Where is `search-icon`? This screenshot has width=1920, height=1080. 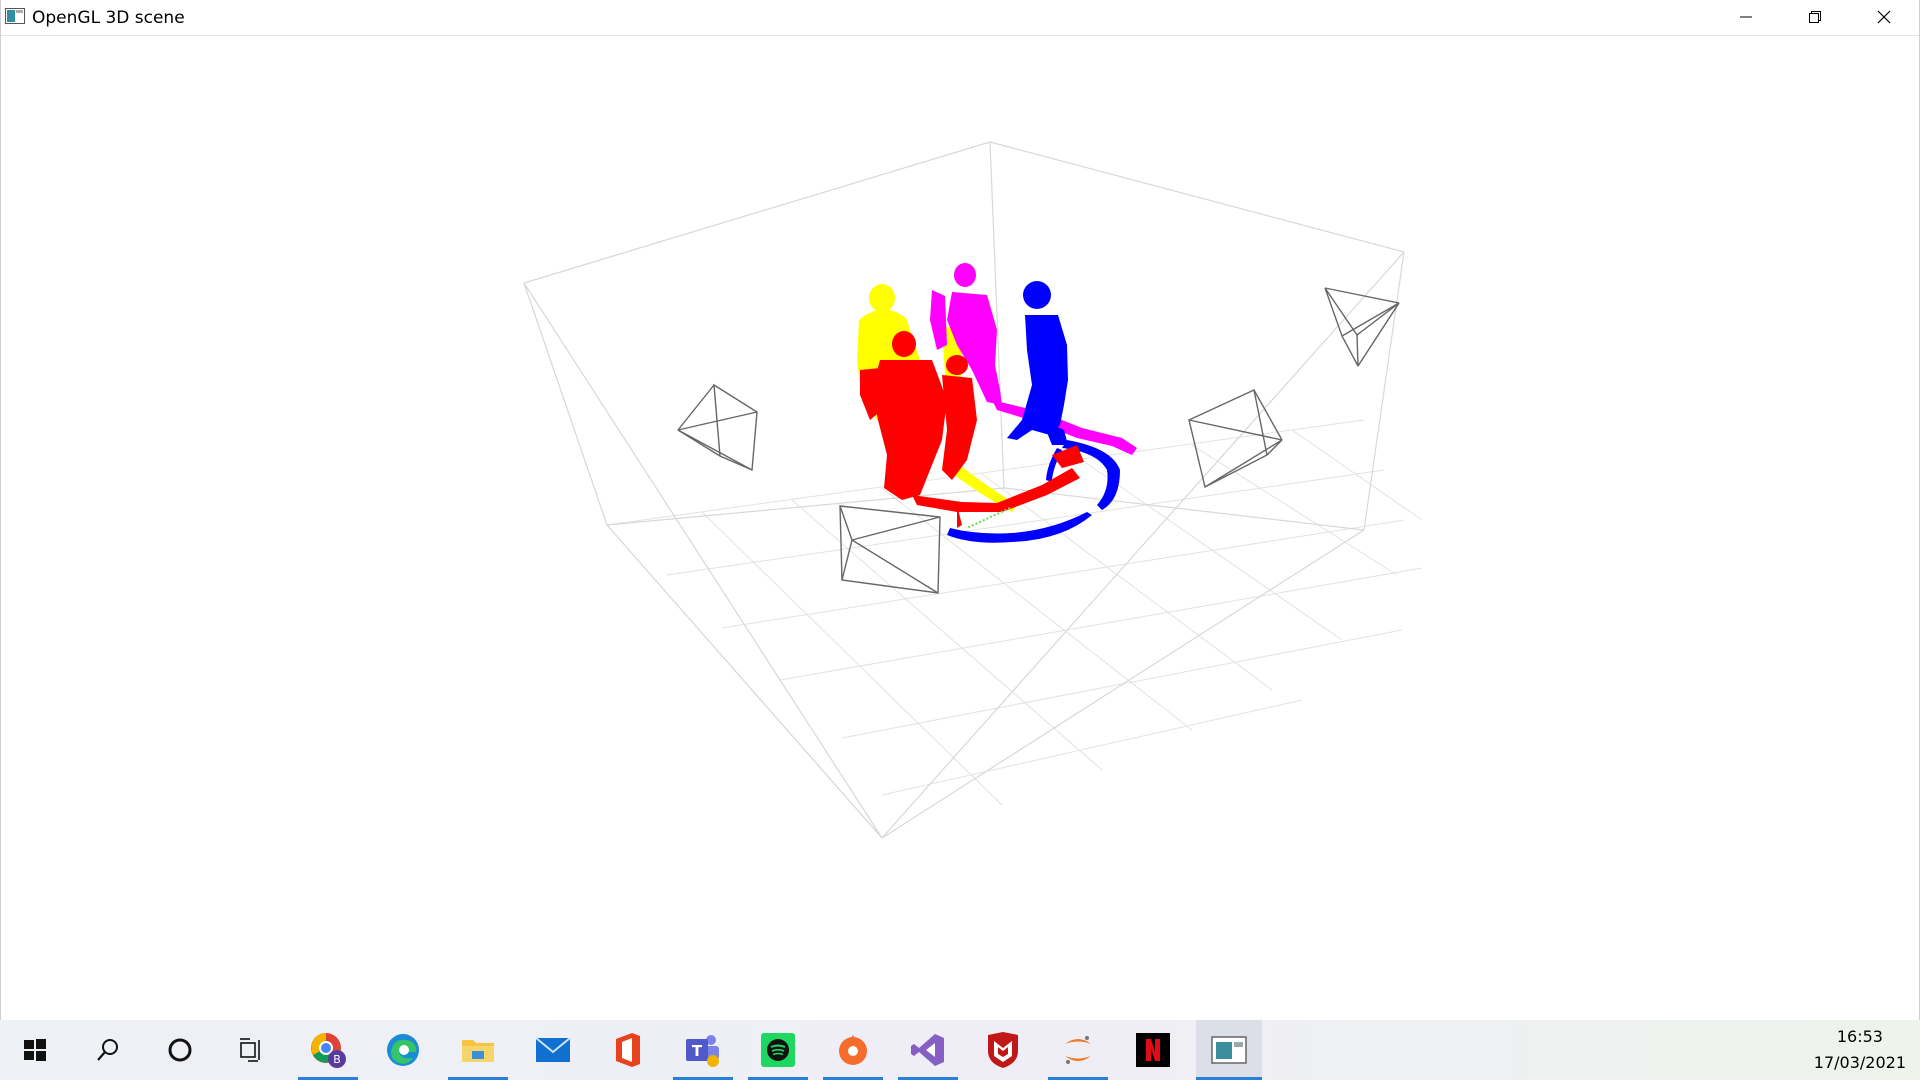 search-icon is located at coordinates (107, 1050).